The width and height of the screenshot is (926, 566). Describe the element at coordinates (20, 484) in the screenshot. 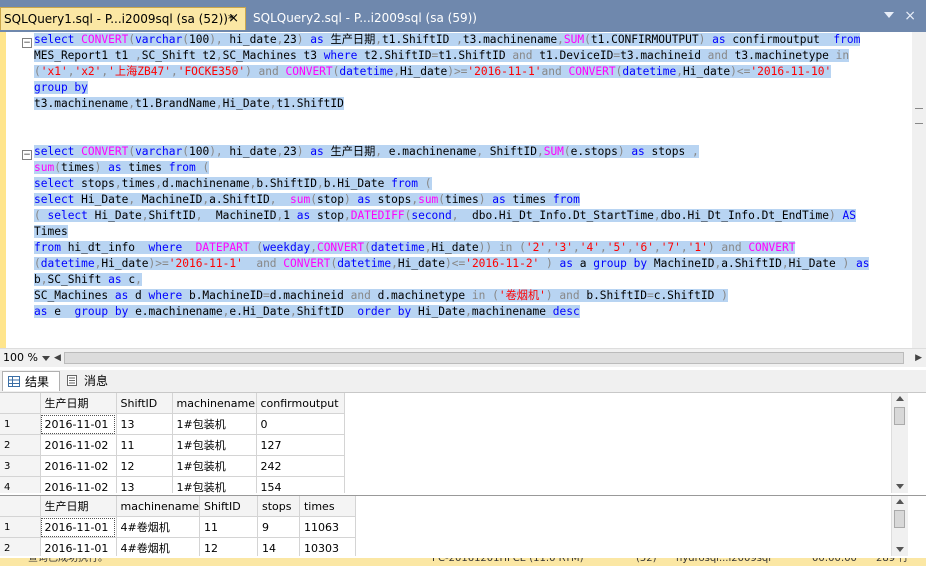

I see `row-number: 4` at that location.